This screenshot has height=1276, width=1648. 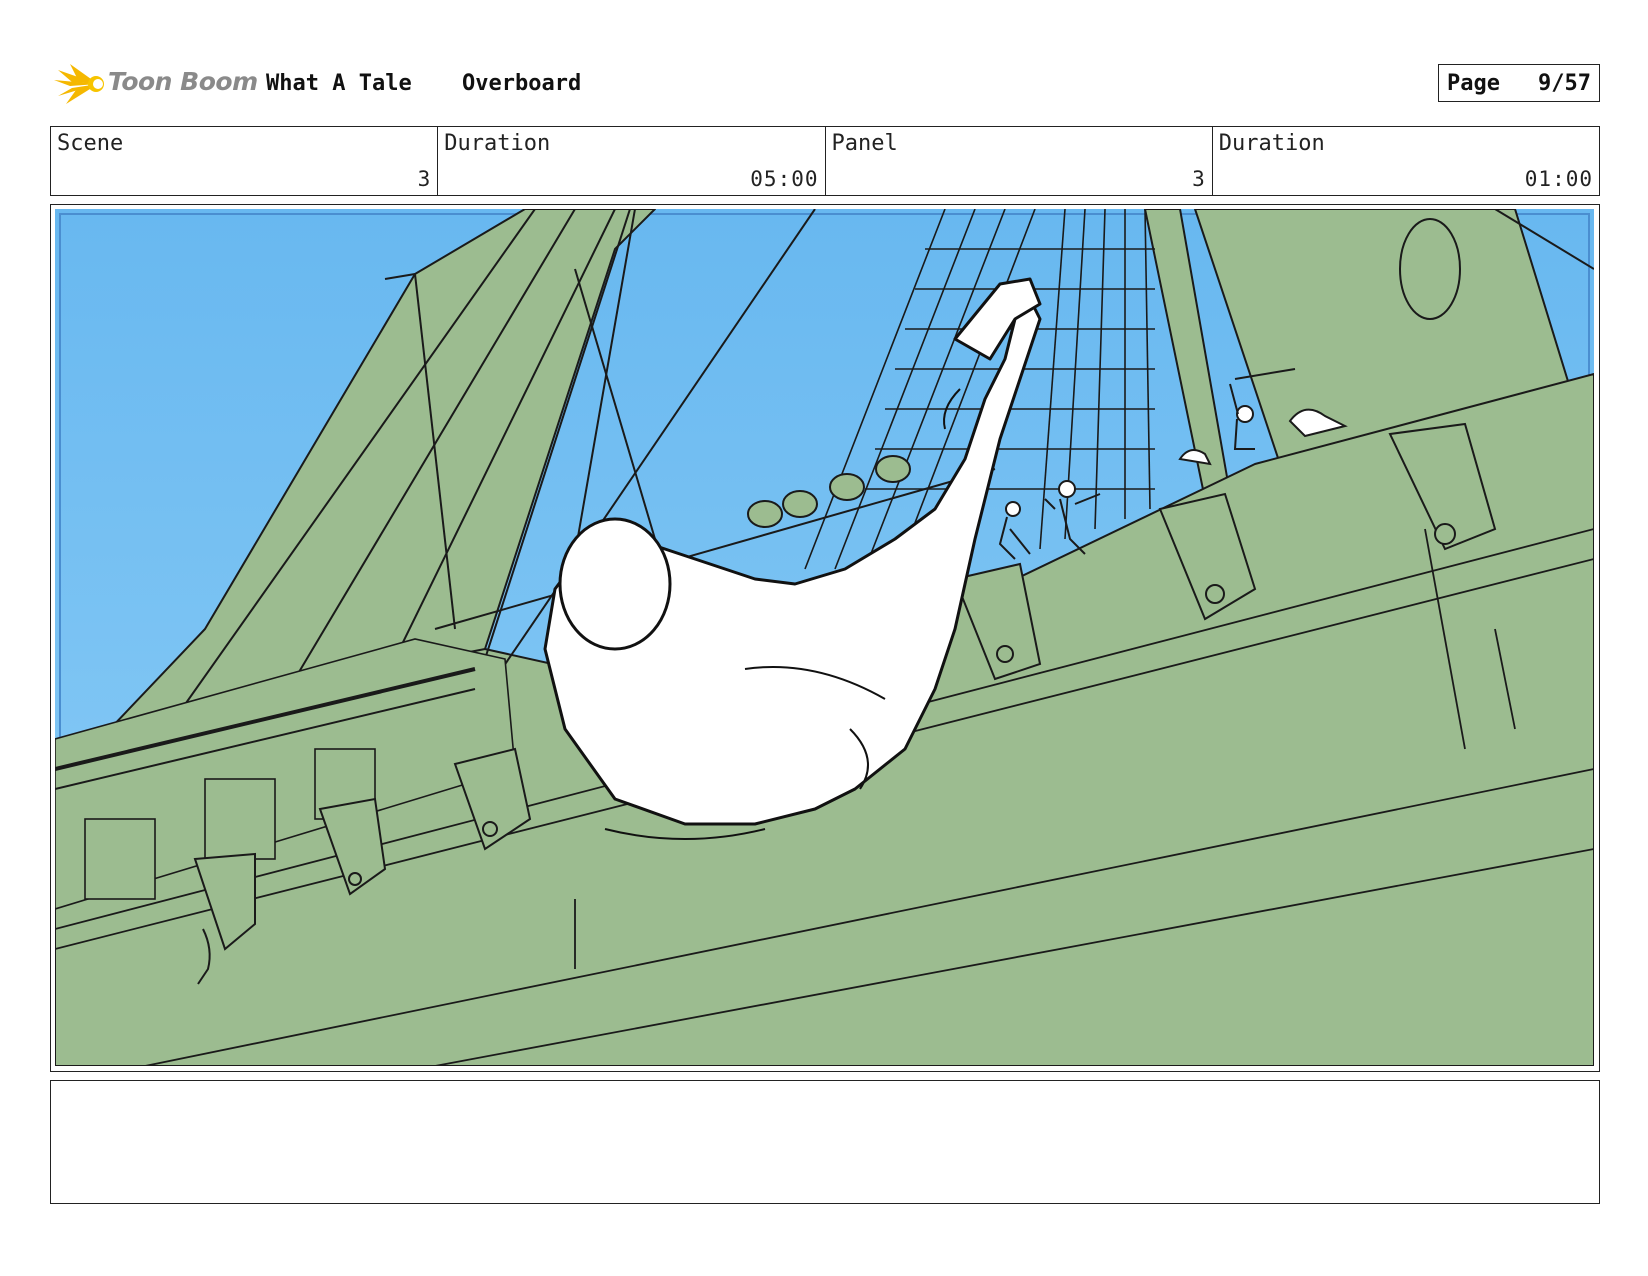 I want to click on sunburst-icon, so click(x=79, y=84).